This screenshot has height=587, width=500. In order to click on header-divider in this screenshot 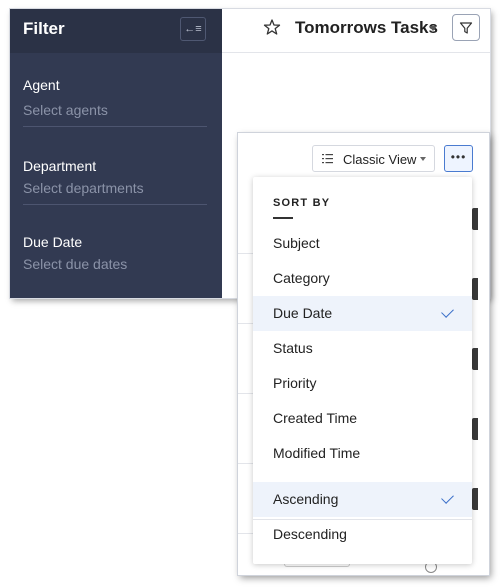, I will do `click(356, 52)`.